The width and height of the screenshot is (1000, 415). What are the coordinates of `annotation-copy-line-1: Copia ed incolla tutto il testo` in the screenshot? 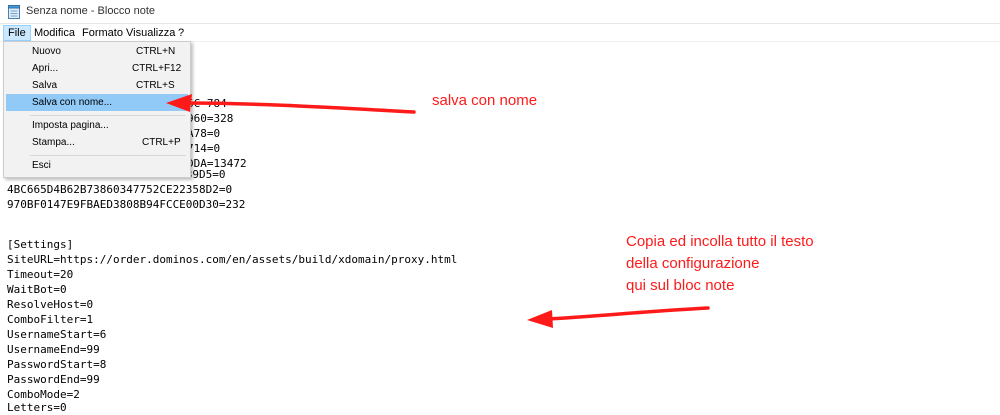 It's located at (720, 241).